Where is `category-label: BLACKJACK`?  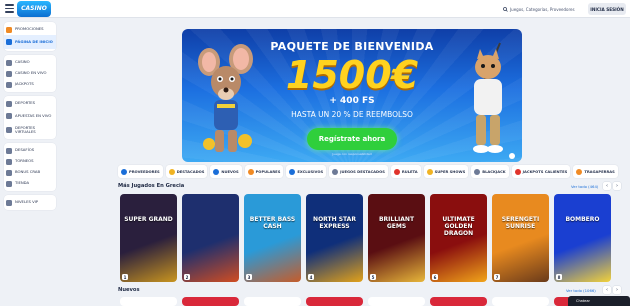 category-label: BLACKJACK is located at coordinates (494, 171).